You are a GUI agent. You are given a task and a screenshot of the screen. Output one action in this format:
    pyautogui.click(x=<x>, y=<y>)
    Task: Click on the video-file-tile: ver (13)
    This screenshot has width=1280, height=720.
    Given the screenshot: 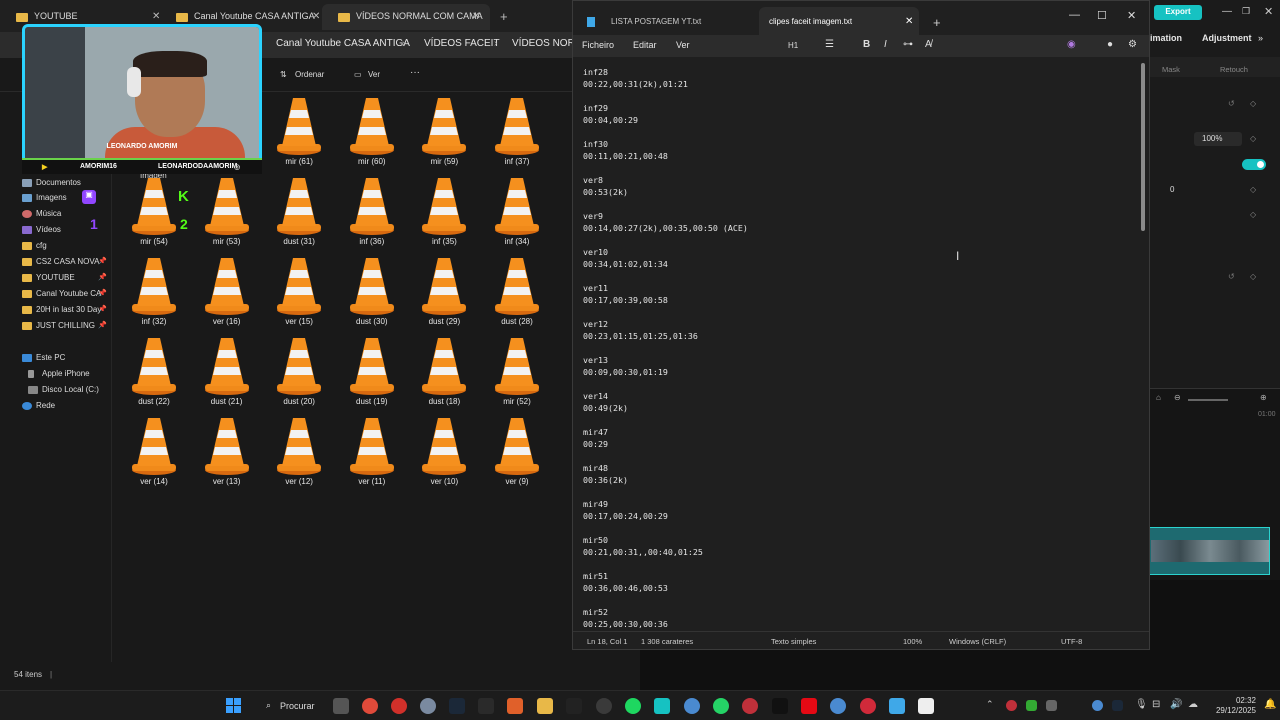 What is the action you would take?
    pyautogui.click(x=227, y=452)
    